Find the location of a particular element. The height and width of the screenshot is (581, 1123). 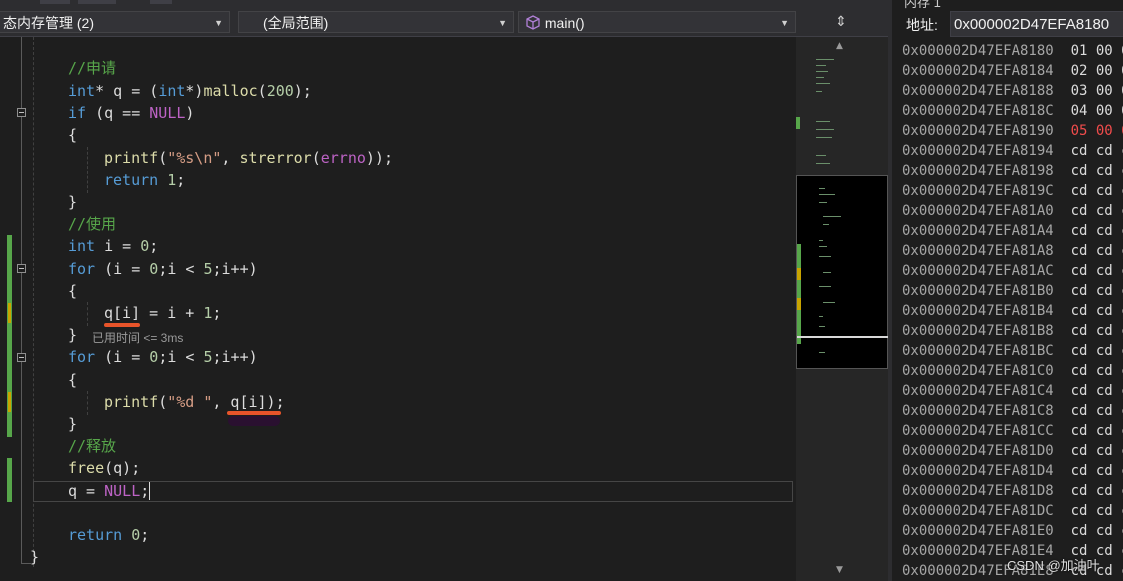

memory-row: 0x000002D47EFA81D4 cd cd cd is located at coordinates (1012, 471).